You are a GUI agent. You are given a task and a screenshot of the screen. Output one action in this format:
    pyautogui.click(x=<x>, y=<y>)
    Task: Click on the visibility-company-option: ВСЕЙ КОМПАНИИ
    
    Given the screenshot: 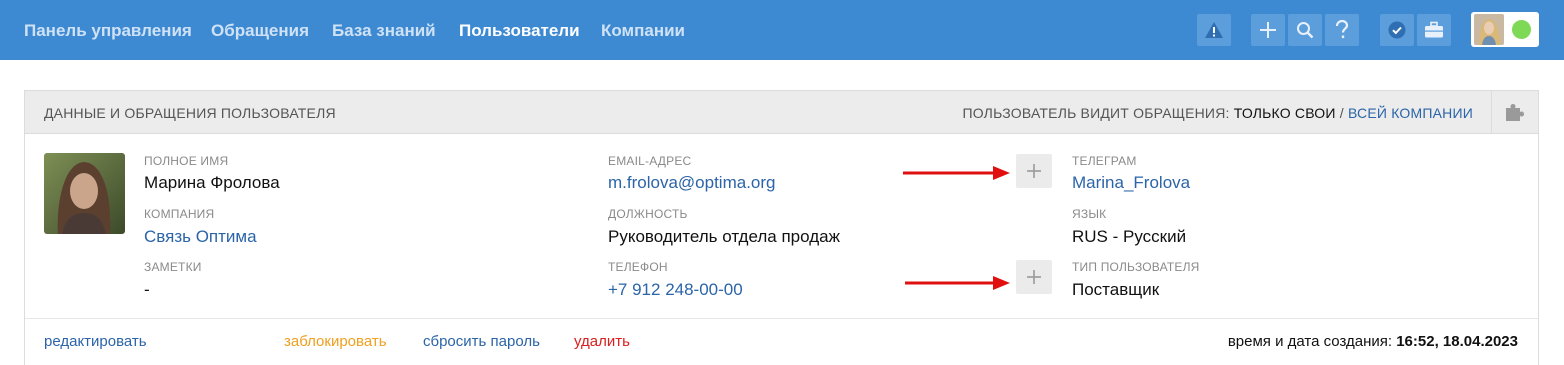 What is the action you would take?
    pyautogui.click(x=1410, y=113)
    